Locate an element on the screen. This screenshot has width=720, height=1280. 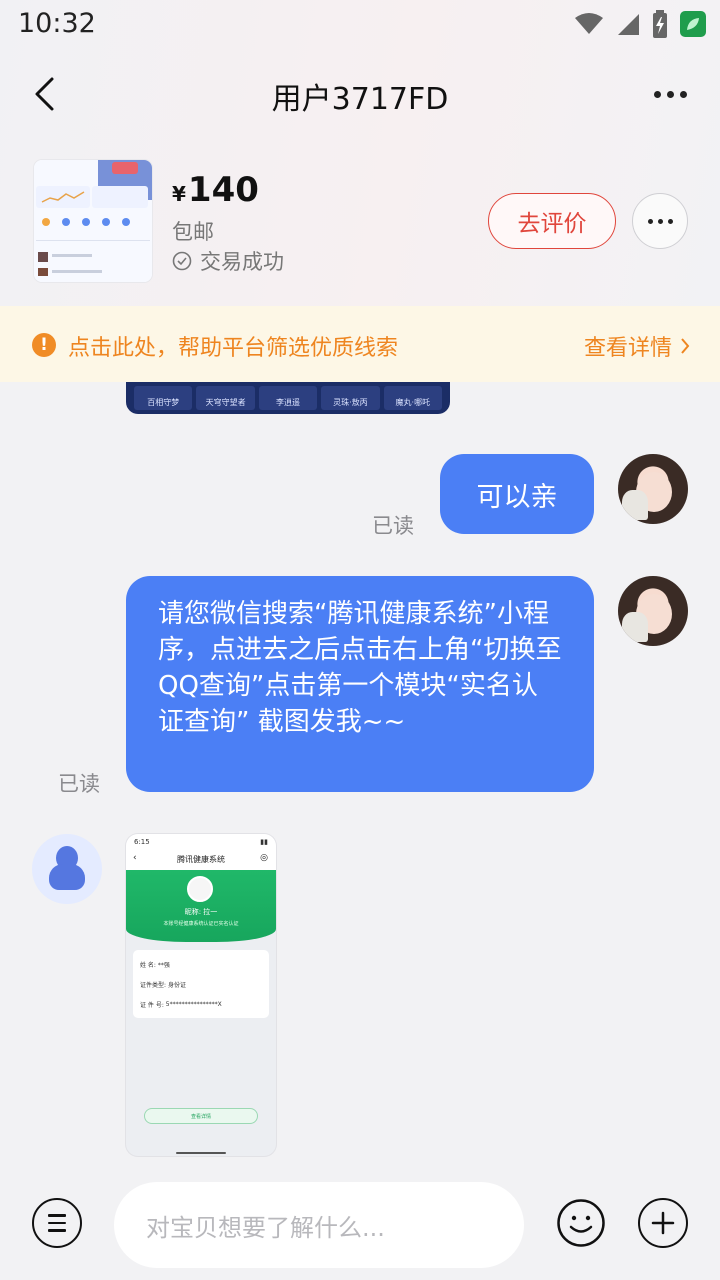
shot-button: 查看详情 is located at coordinates (201, 1116).